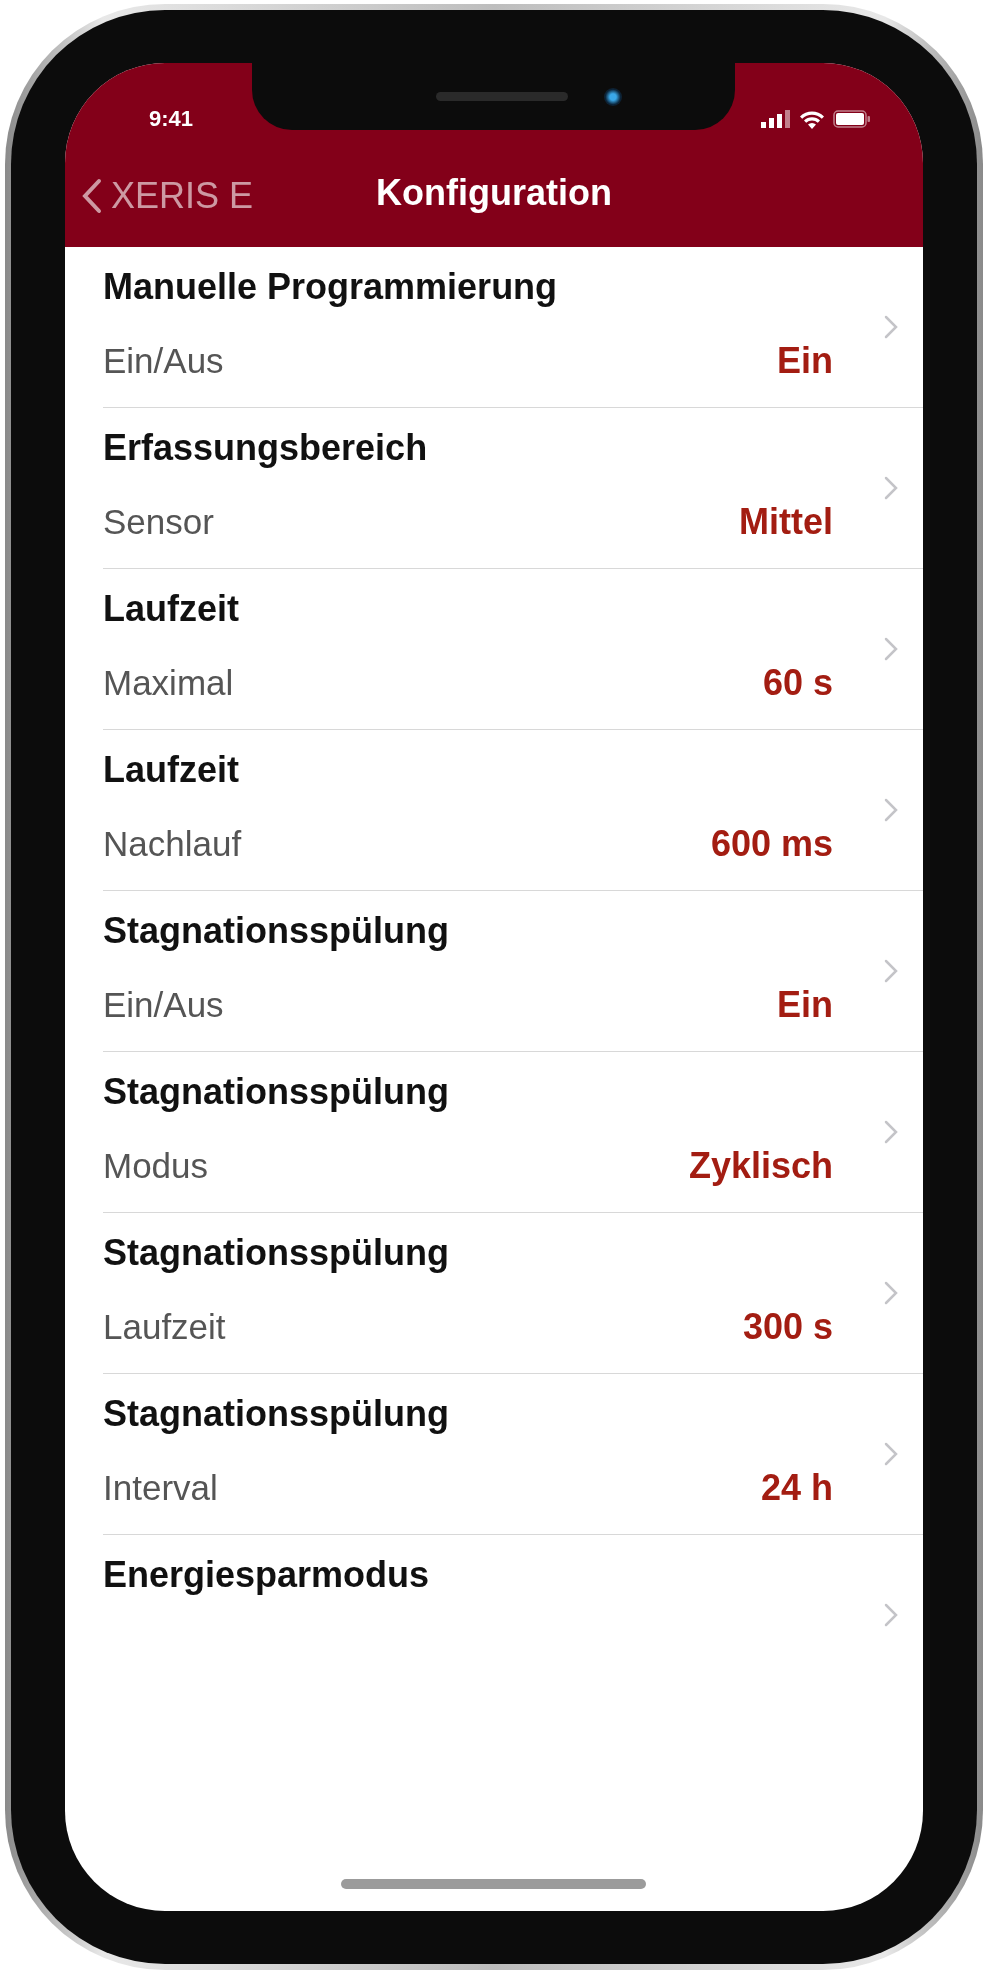  Describe the element at coordinates (776, 119) in the screenshot. I see `signal-icon` at that location.